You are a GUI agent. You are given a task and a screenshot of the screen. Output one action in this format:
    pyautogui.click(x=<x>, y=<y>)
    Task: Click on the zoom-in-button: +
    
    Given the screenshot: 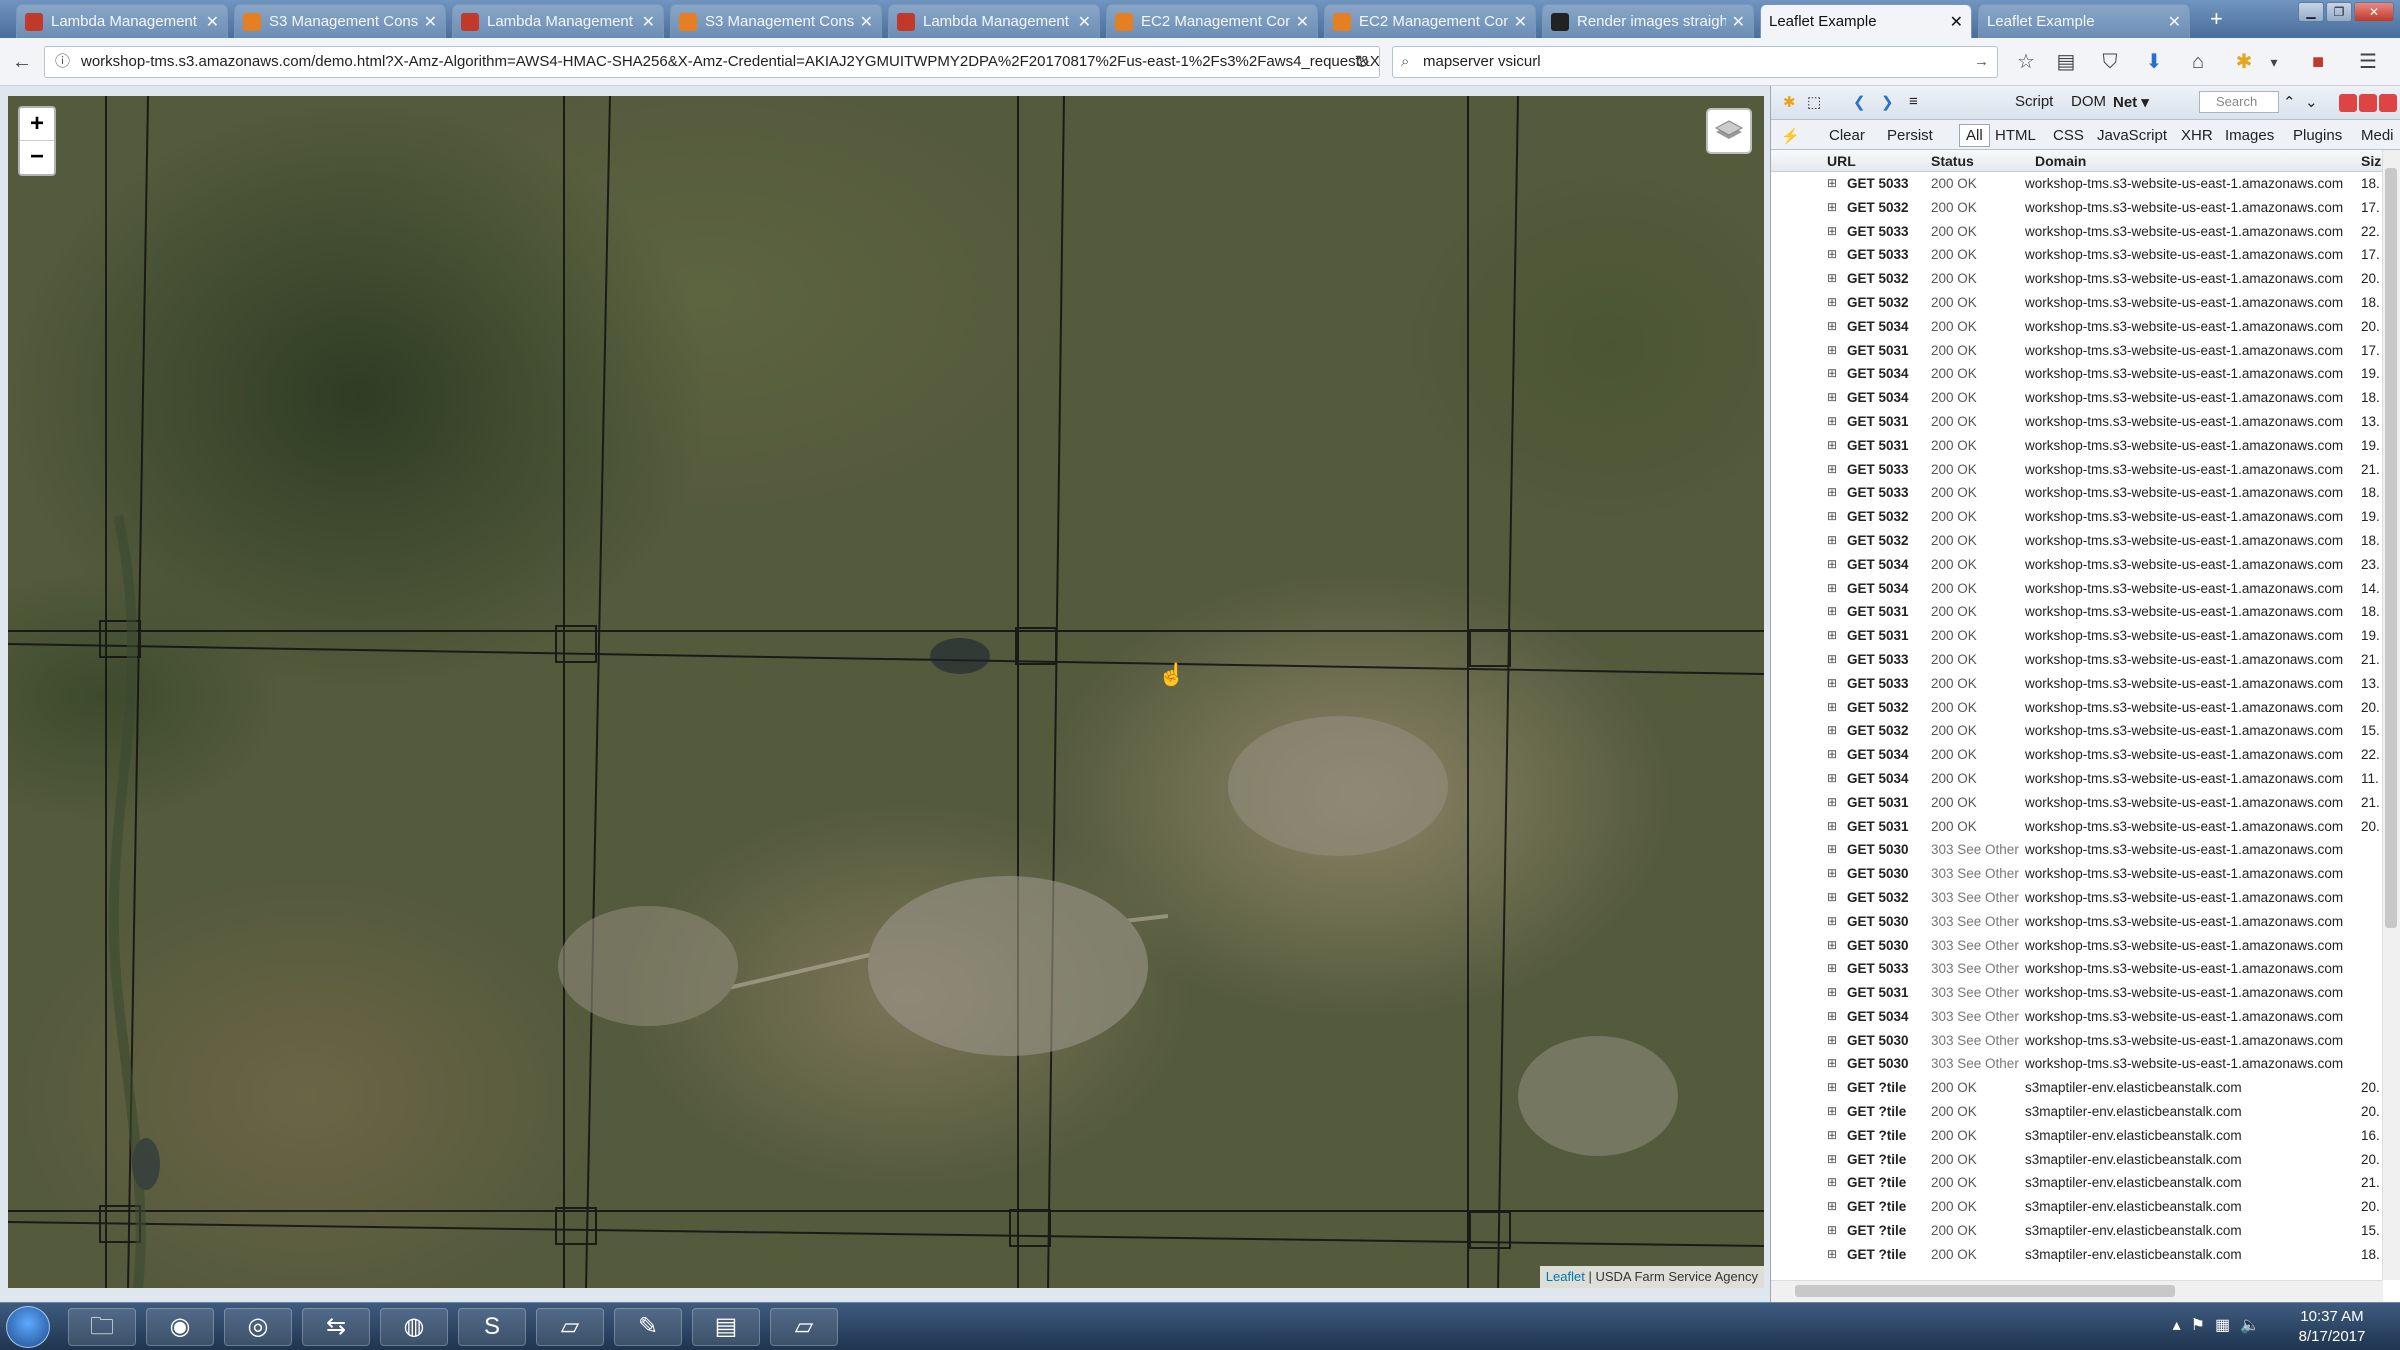 What is the action you would take?
    pyautogui.click(x=37, y=124)
    